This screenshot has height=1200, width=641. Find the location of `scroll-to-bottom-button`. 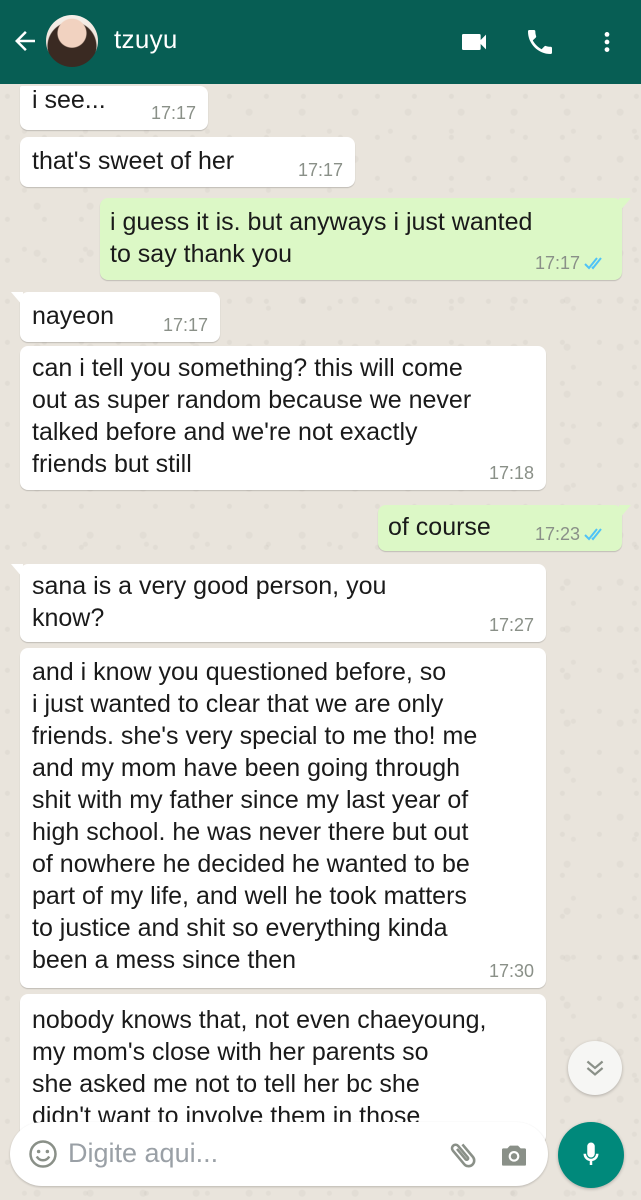

scroll-to-bottom-button is located at coordinates (595, 1068).